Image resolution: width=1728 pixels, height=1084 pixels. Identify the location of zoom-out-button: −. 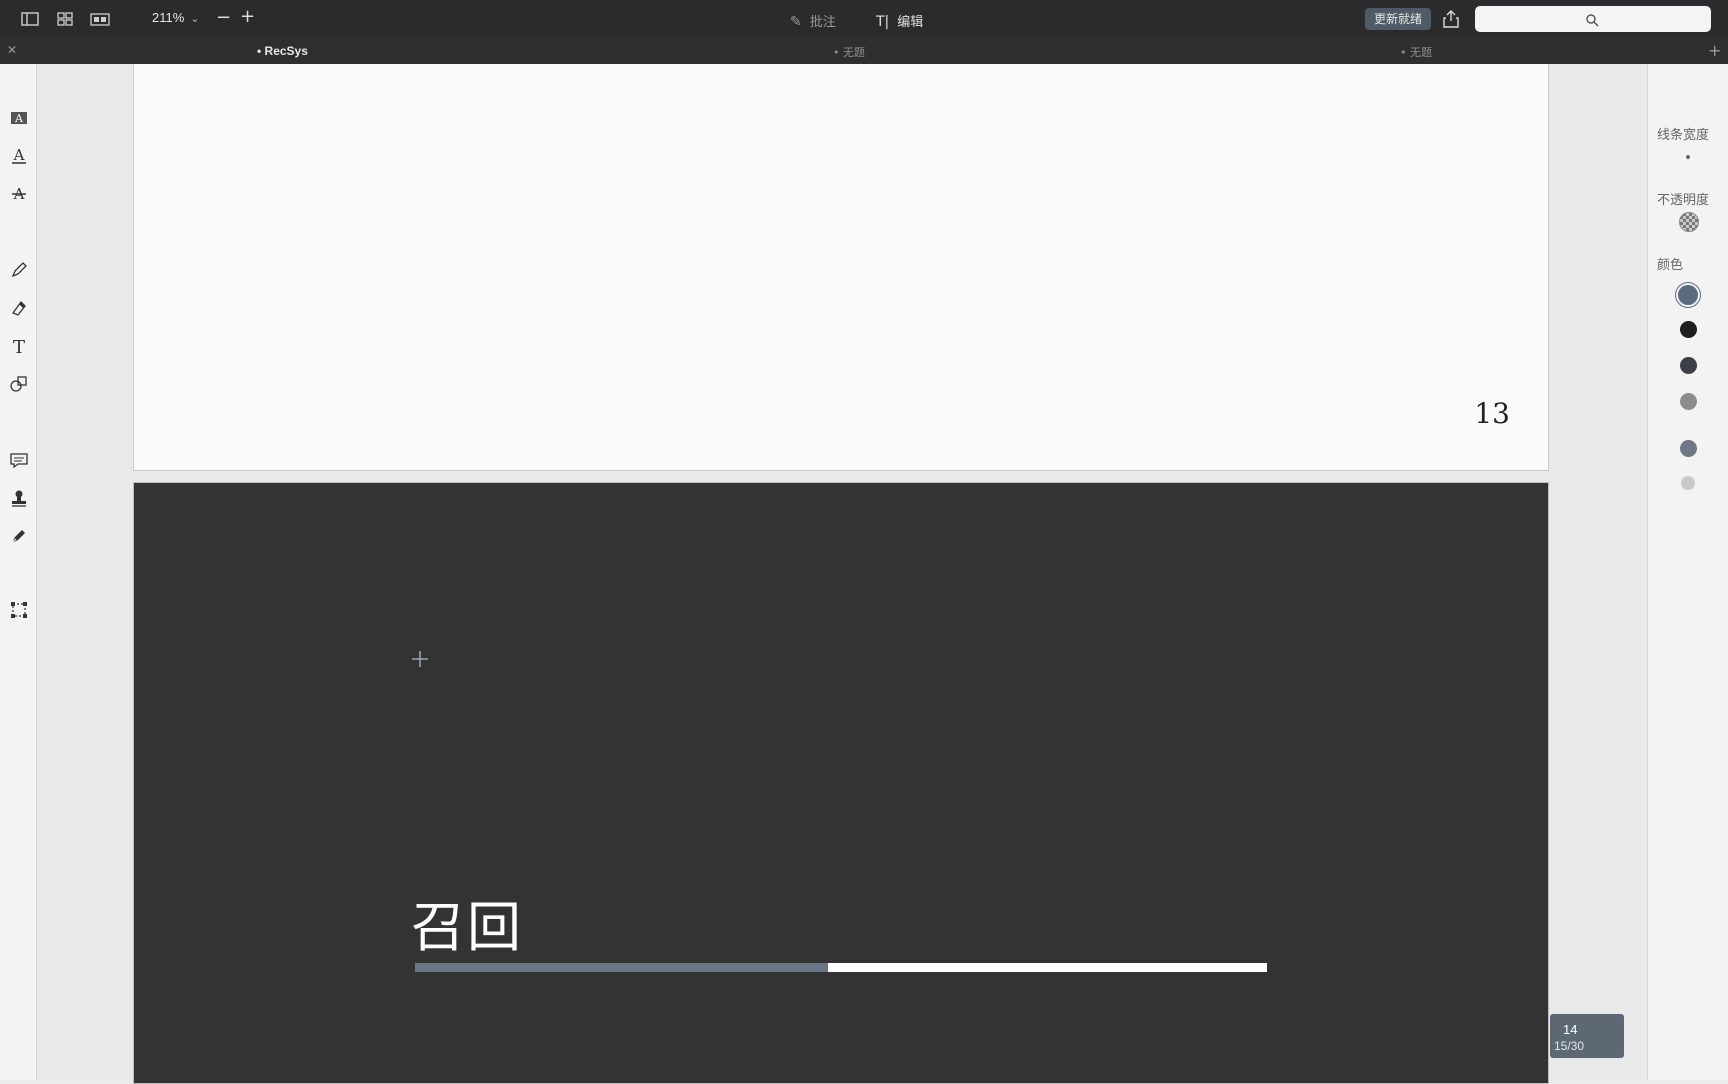
(223, 17).